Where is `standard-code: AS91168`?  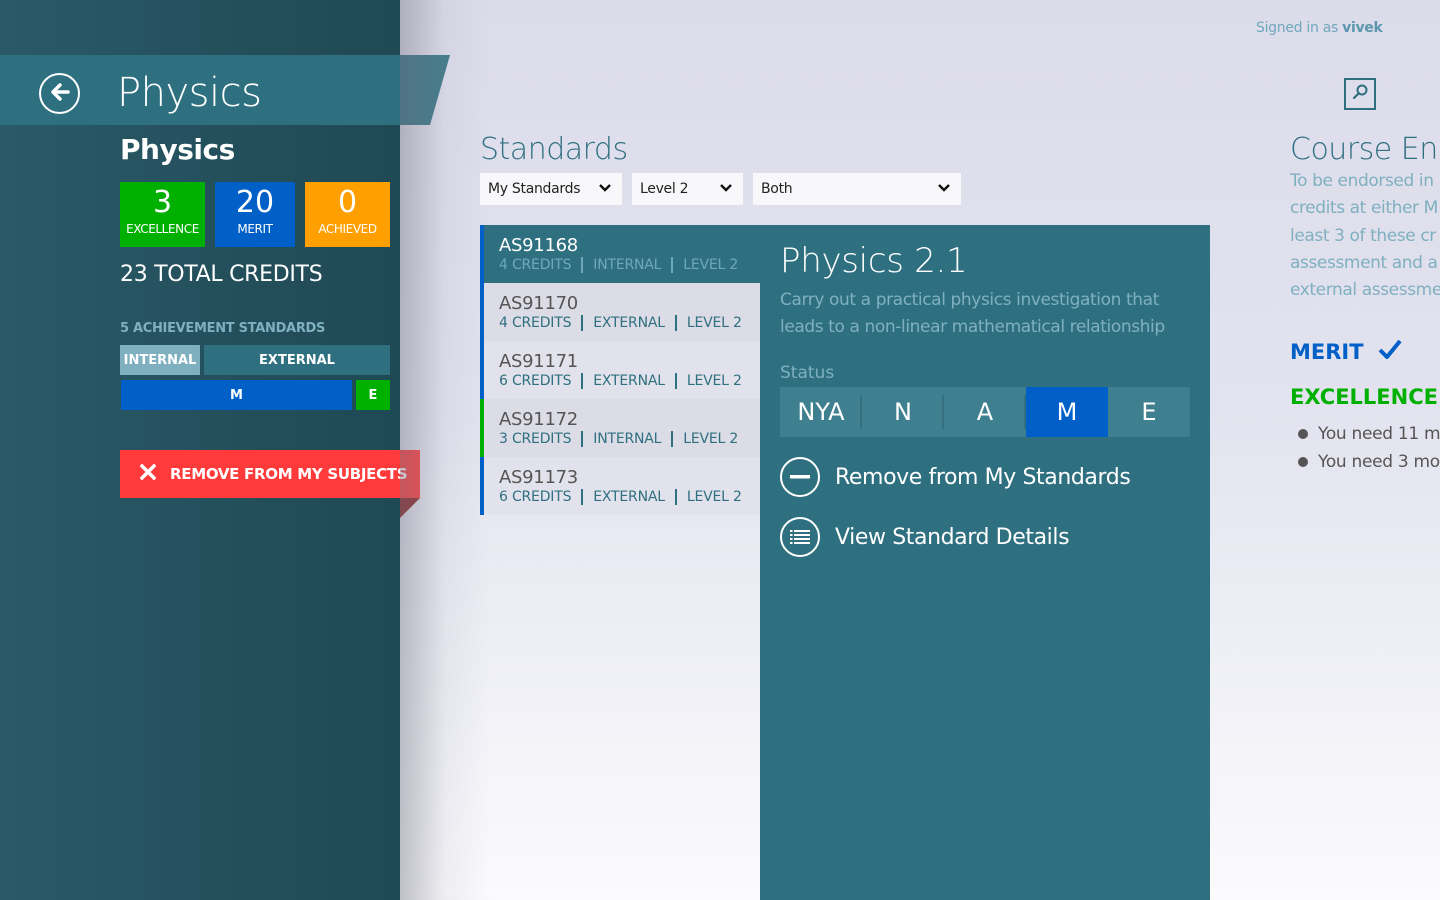 standard-code: AS91168 is located at coordinates (538, 245).